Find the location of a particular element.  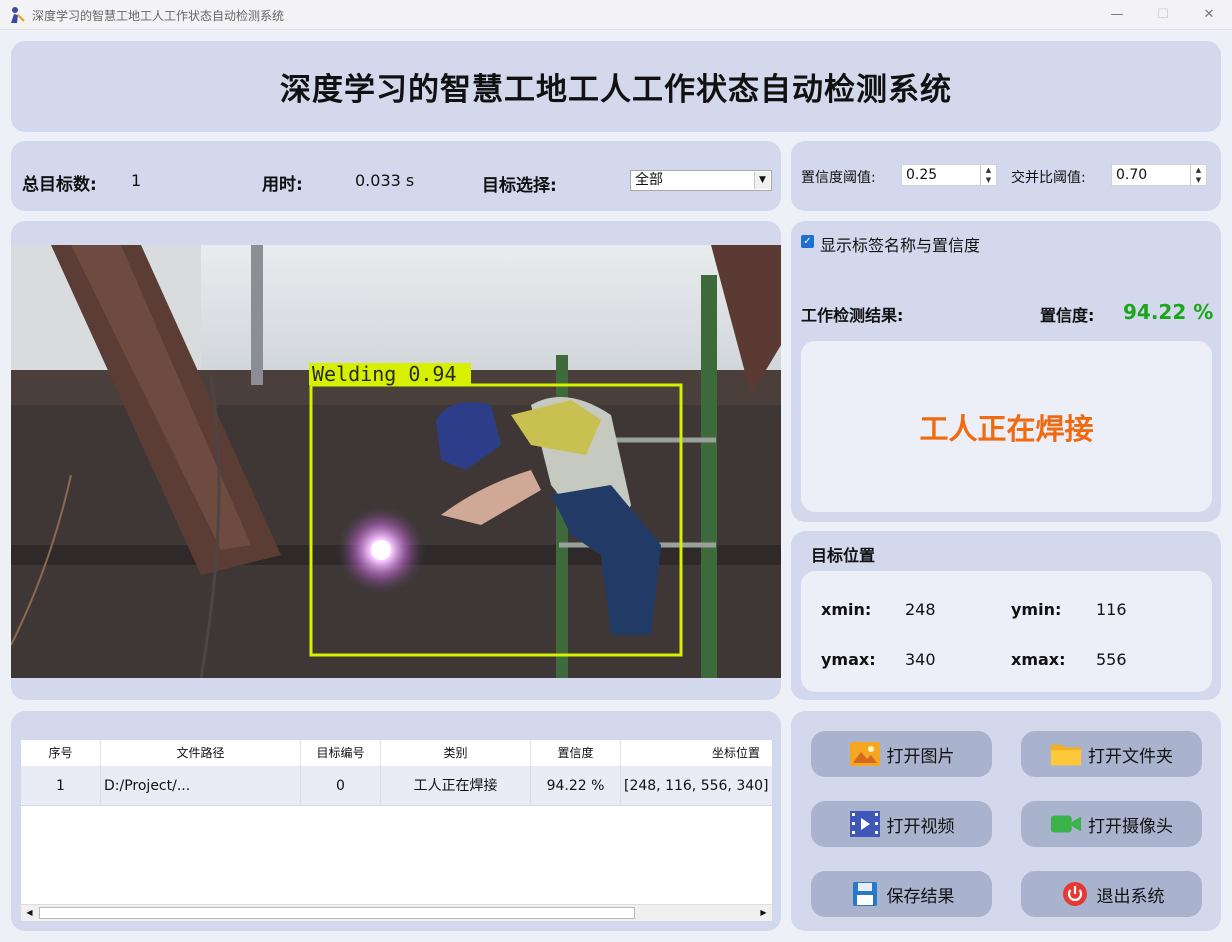

total-targets-value: 1 is located at coordinates (136, 180).